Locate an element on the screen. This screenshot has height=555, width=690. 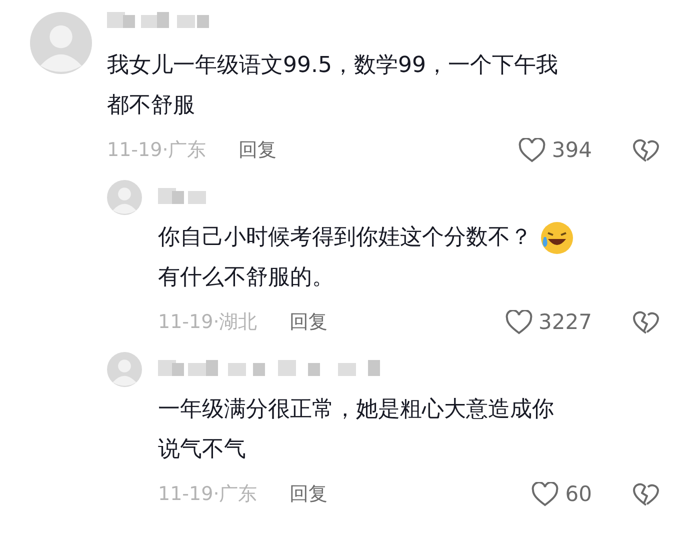
like-button: 3227 is located at coordinates (548, 322).